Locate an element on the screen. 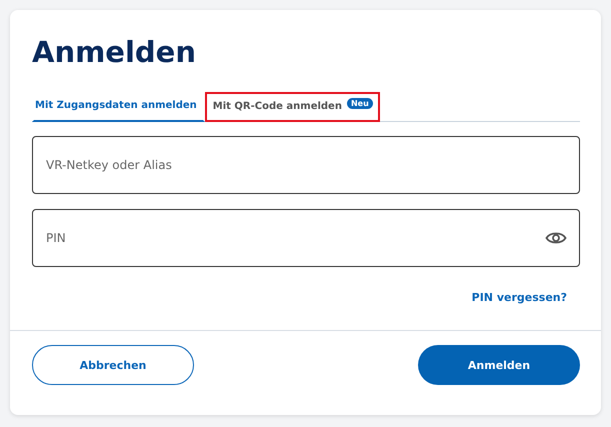 The width and height of the screenshot is (611, 427). input-field: VR-Netkey oder Alias is located at coordinates (306, 165).